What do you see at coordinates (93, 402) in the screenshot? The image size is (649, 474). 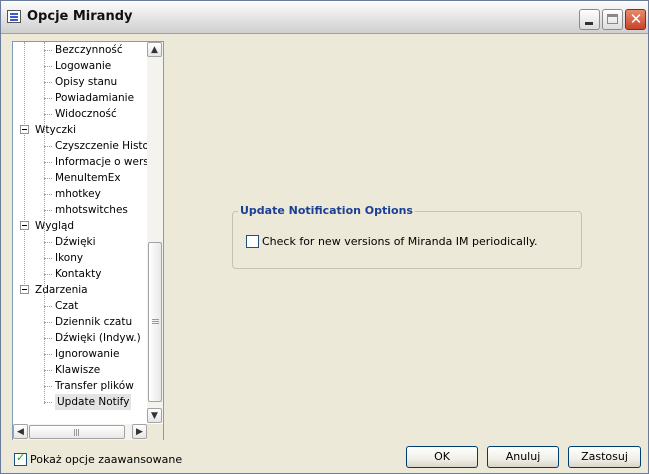 I see `tree-item-selected: Update Notify` at bounding box center [93, 402].